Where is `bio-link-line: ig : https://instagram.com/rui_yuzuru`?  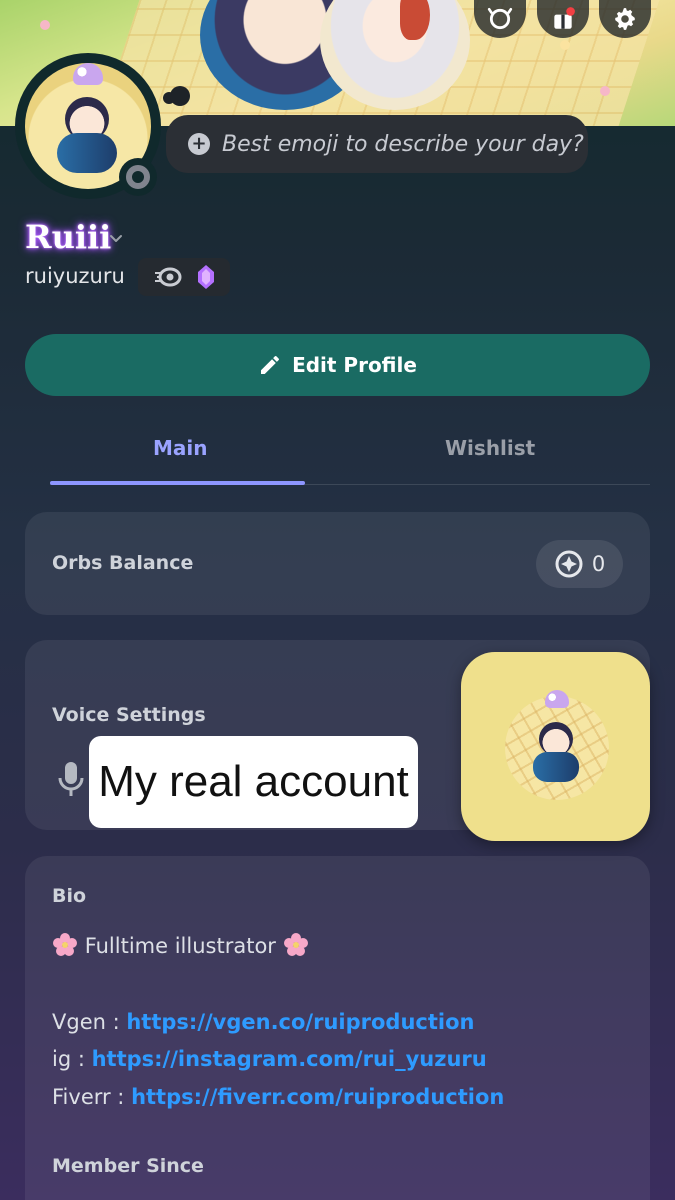
bio-link-line: ig : https://instagram.com/rui_yuzuru is located at coordinates (269, 1059).